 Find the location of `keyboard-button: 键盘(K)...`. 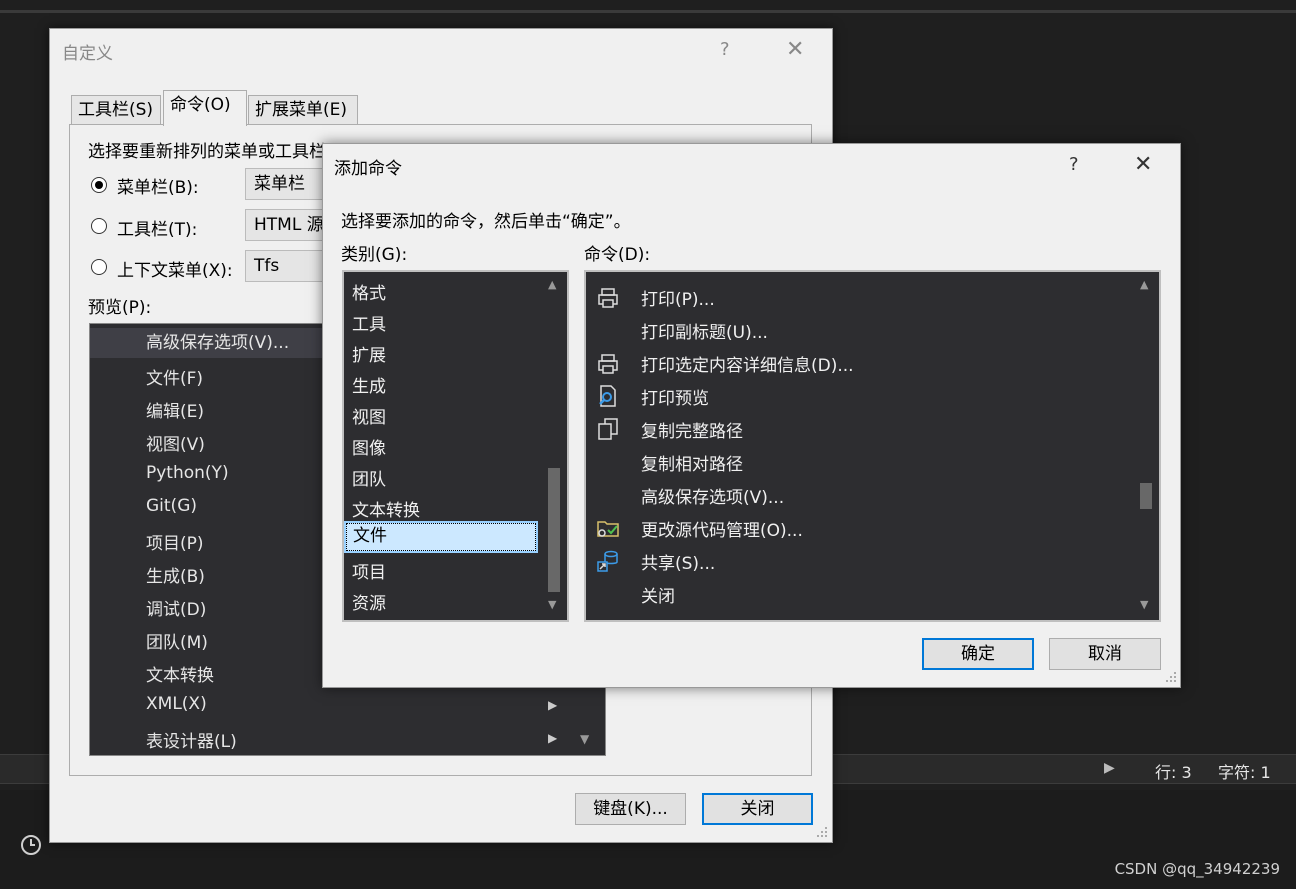

keyboard-button: 键盘(K)... is located at coordinates (630, 809).